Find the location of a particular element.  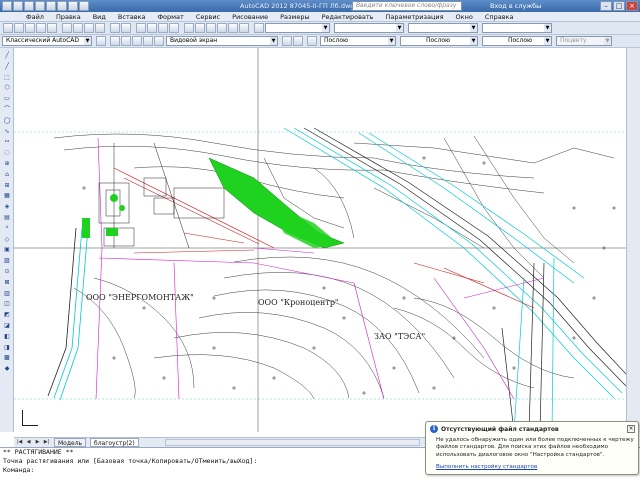

help-icon is located at coordinates (259, 28).